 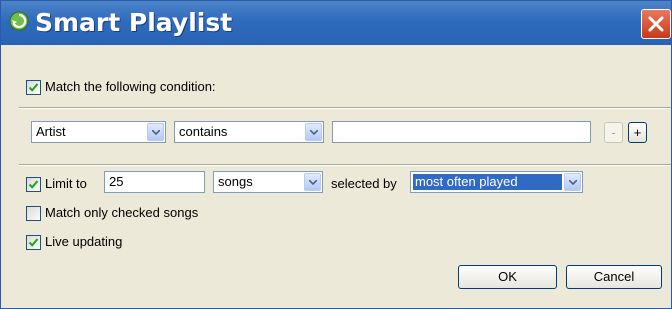 What do you see at coordinates (19, 21) in the screenshot?
I see `playlist-icon` at bounding box center [19, 21].